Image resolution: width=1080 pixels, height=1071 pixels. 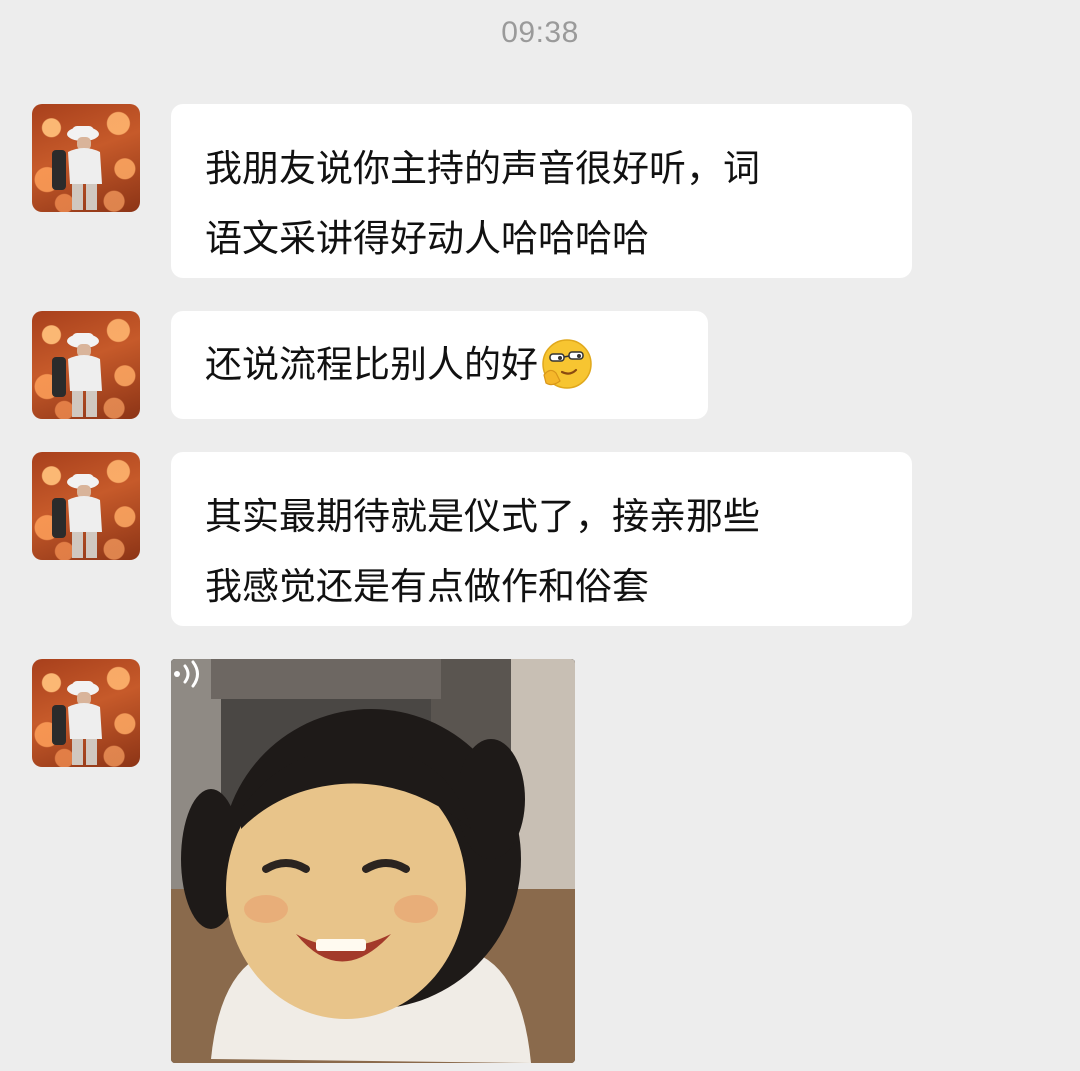 I want to click on message-bubble: 其实最期待就是仪式了，接亲那些 我感觉还是有点做作和俗套, so click(x=541, y=539).